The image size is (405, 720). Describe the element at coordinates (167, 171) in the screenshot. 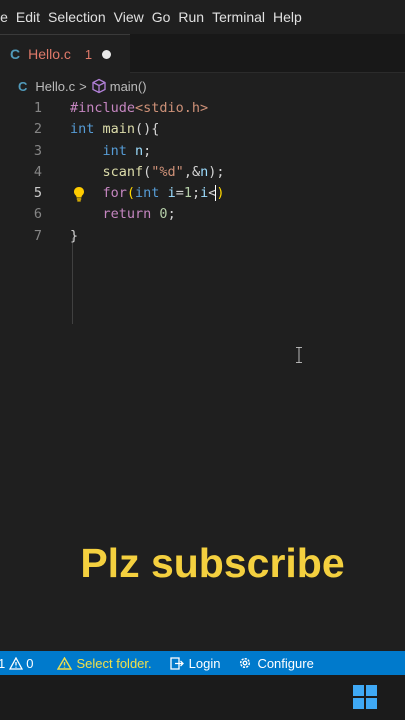

I see `code-token: "%d"` at that location.